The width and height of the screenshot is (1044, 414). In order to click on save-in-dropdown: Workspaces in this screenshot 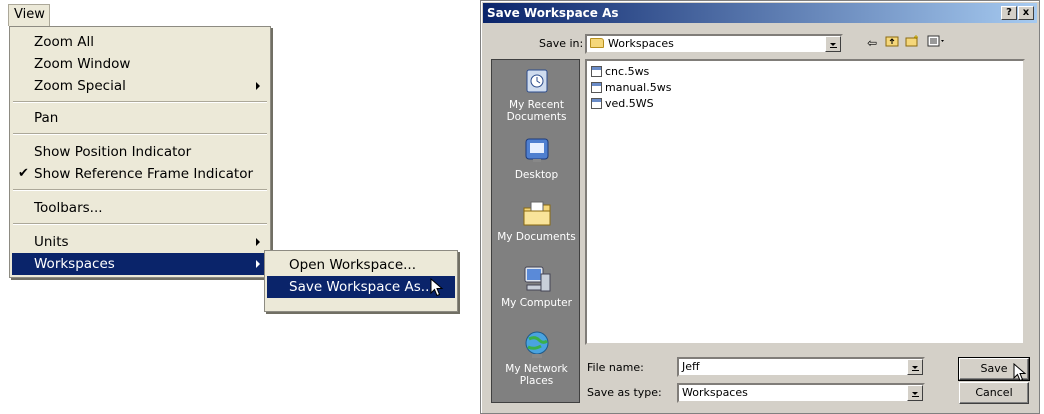, I will do `click(714, 44)`.